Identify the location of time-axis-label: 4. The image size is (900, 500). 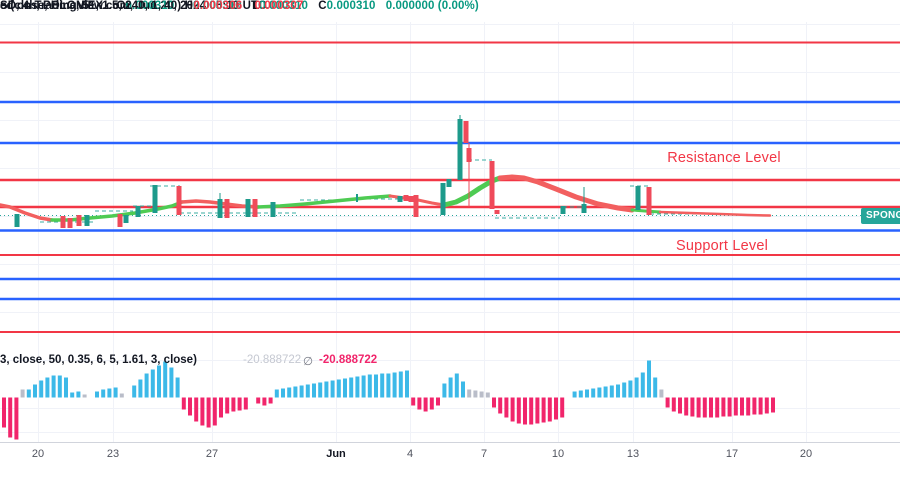
(410, 454).